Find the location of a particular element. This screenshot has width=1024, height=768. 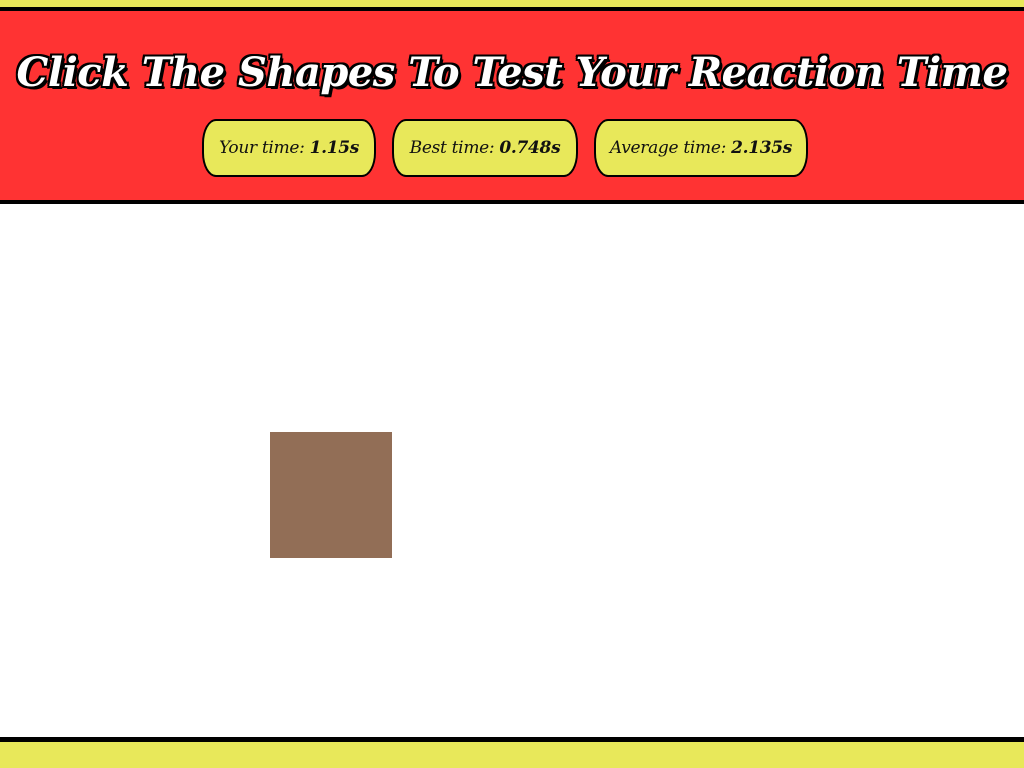

average-time-badge: Average time: 2.135s is located at coordinates (701, 148).